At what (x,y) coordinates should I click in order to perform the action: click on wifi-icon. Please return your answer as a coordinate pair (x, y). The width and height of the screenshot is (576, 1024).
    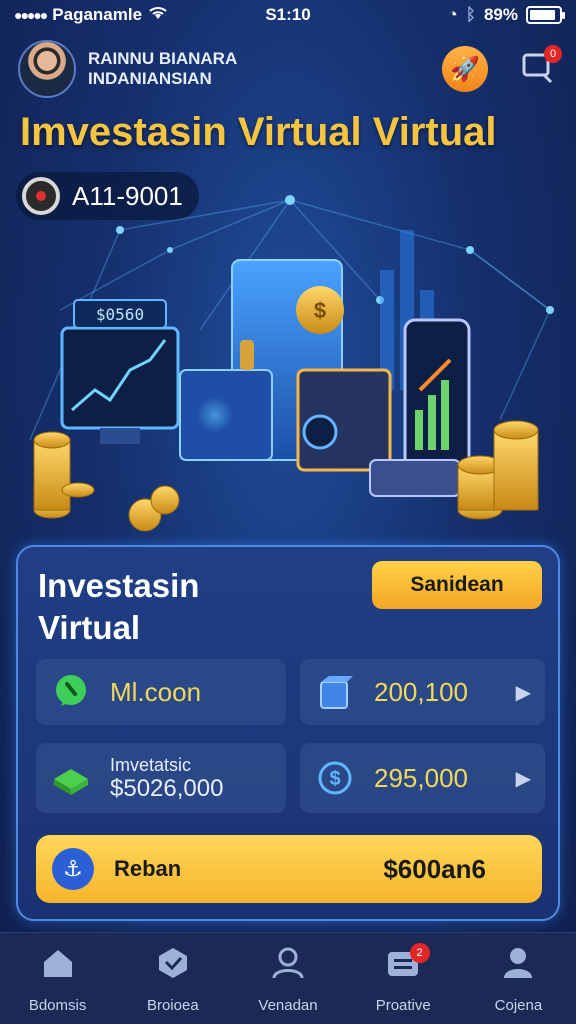
    Looking at the image, I should click on (158, 15).